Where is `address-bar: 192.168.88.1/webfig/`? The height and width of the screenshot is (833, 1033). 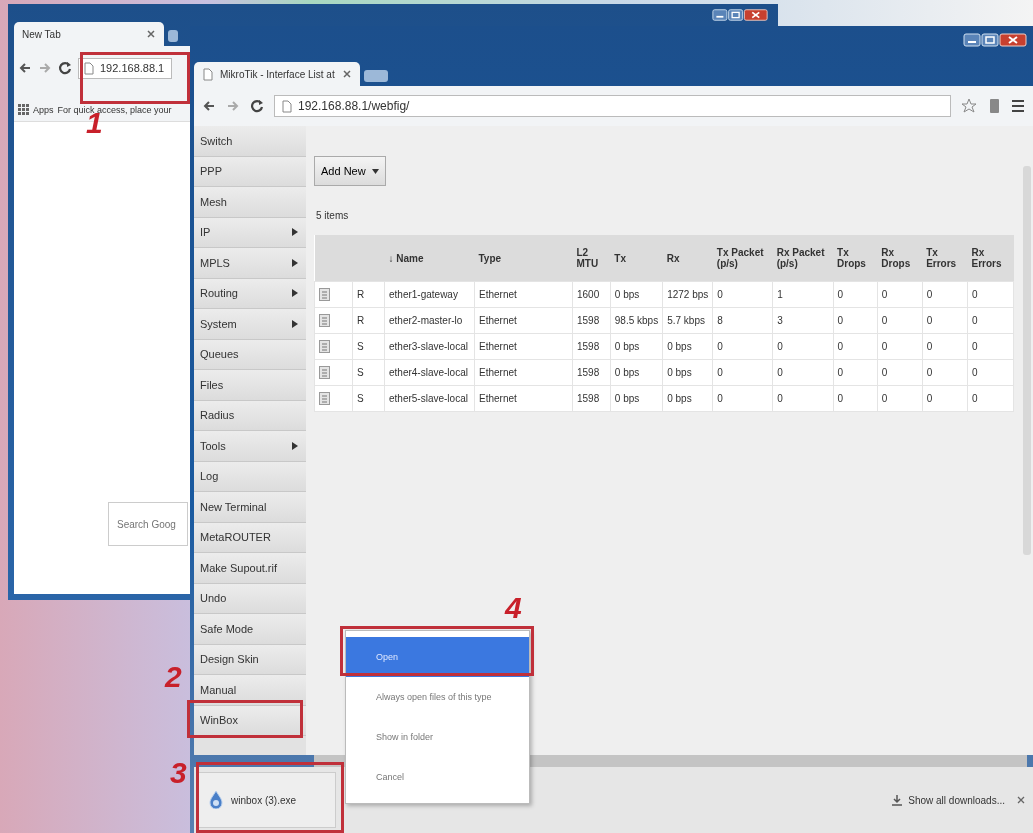
address-bar: 192.168.88.1/webfig/ is located at coordinates (612, 106).